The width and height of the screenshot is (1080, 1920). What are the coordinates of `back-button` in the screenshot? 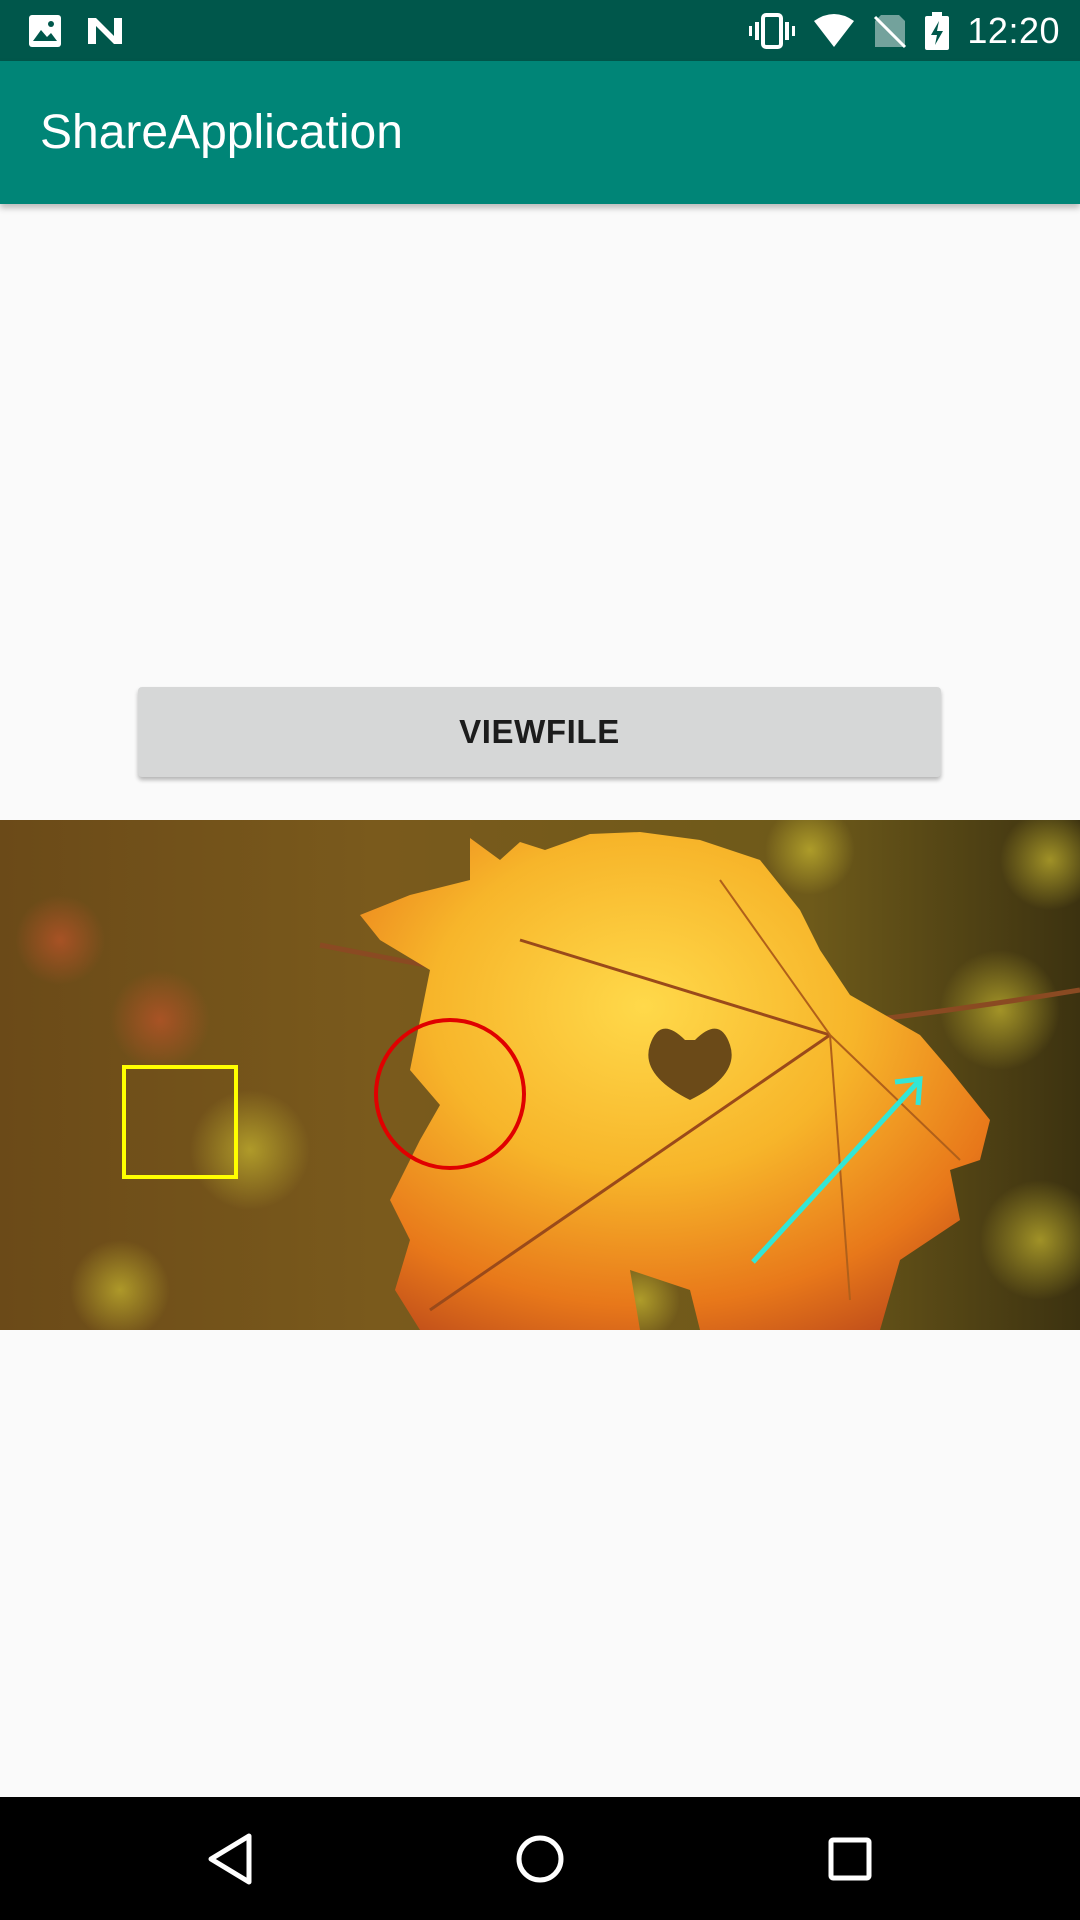 It's located at (230, 1858).